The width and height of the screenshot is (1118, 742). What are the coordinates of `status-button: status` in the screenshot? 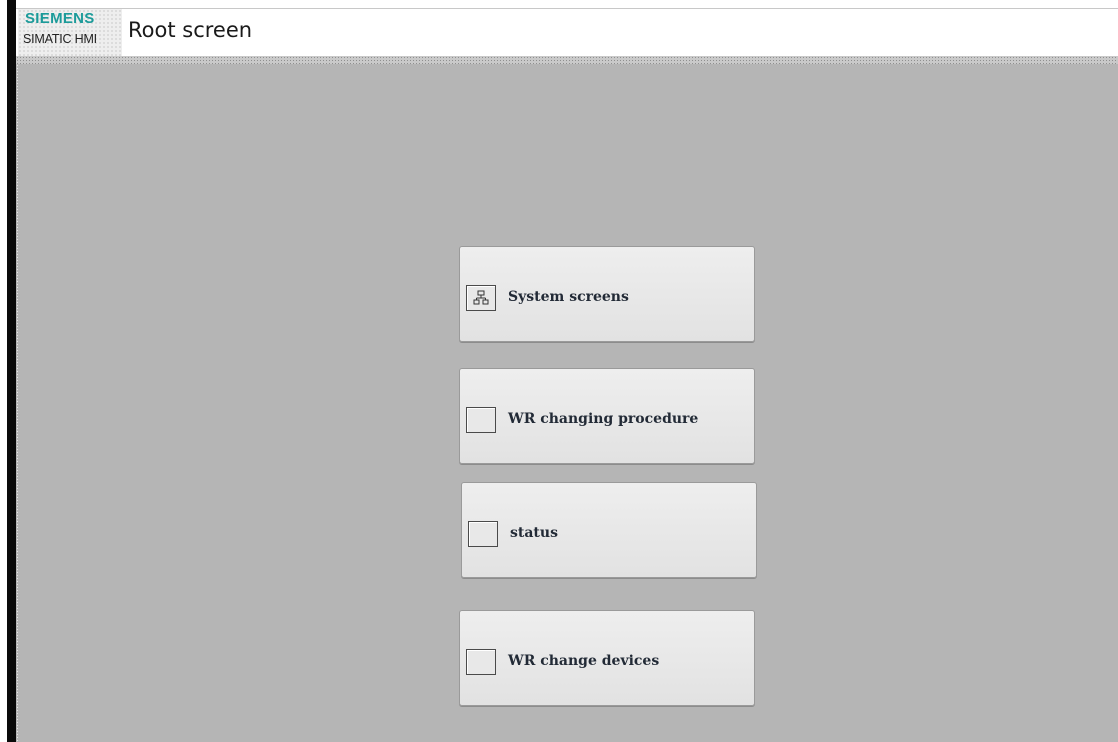 It's located at (609, 530).